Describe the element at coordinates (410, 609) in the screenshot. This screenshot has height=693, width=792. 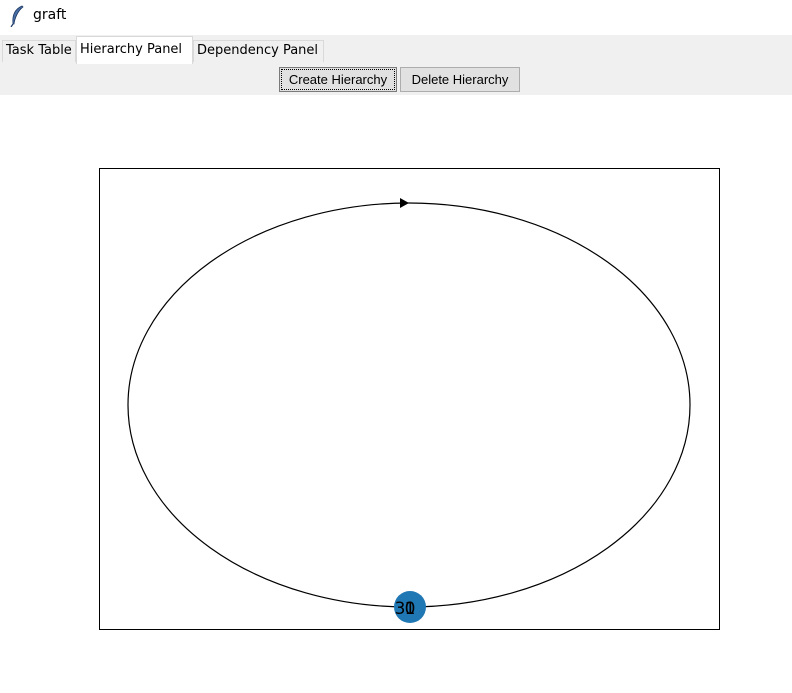
I see `node-label-0: 0` at that location.